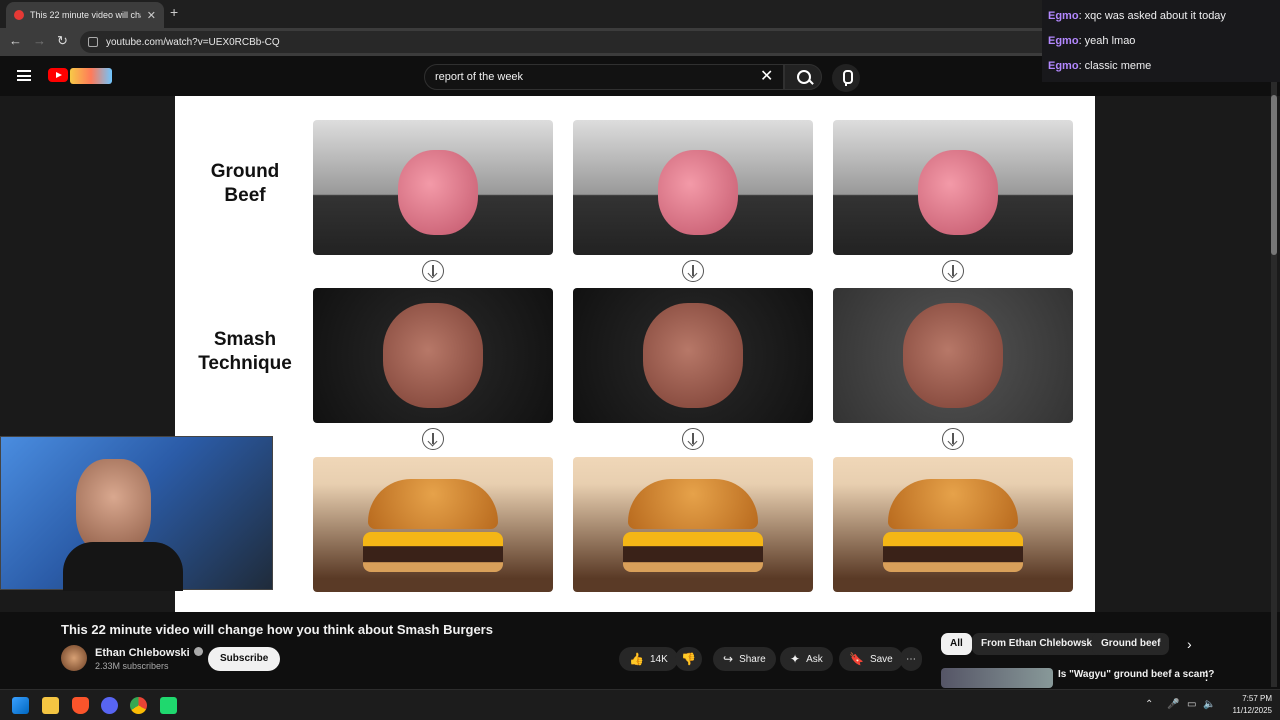  I want to click on webcam-overlay, so click(136, 513).